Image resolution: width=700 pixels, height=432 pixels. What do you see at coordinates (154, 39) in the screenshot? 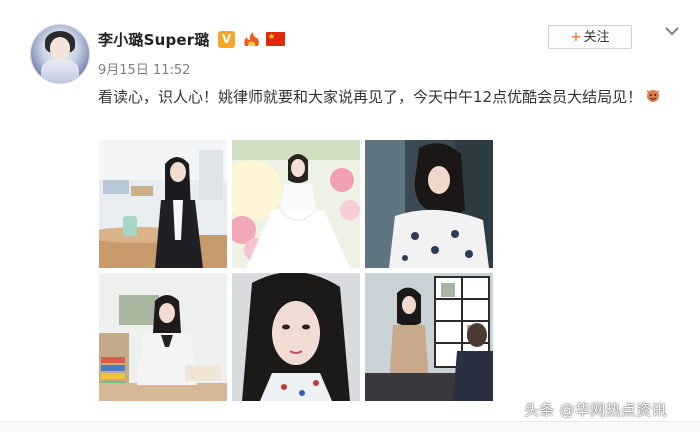
I see `user-name: 李小璐Super璐` at bounding box center [154, 39].